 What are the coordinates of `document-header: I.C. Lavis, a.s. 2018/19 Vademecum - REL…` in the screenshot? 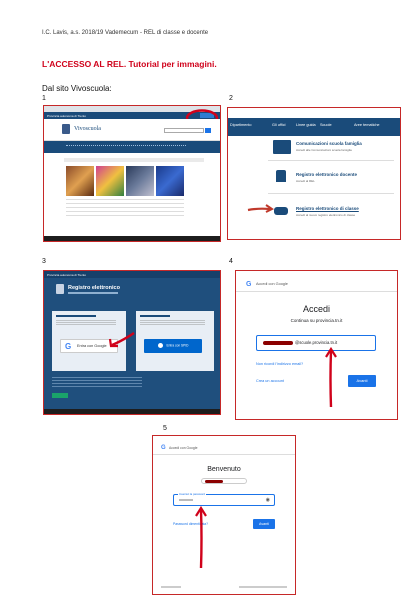 It's located at (125, 33).